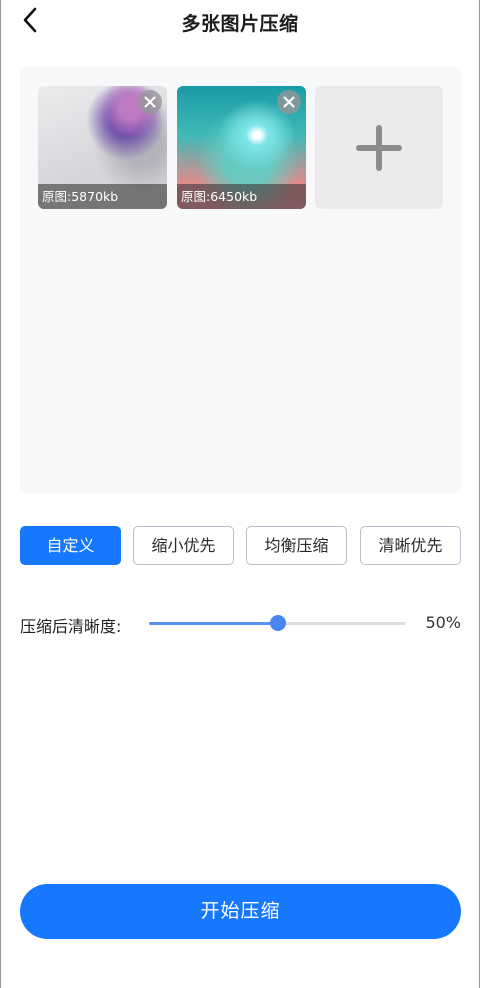  Describe the element at coordinates (0, 494) in the screenshot. I see `window-left-edge` at that location.